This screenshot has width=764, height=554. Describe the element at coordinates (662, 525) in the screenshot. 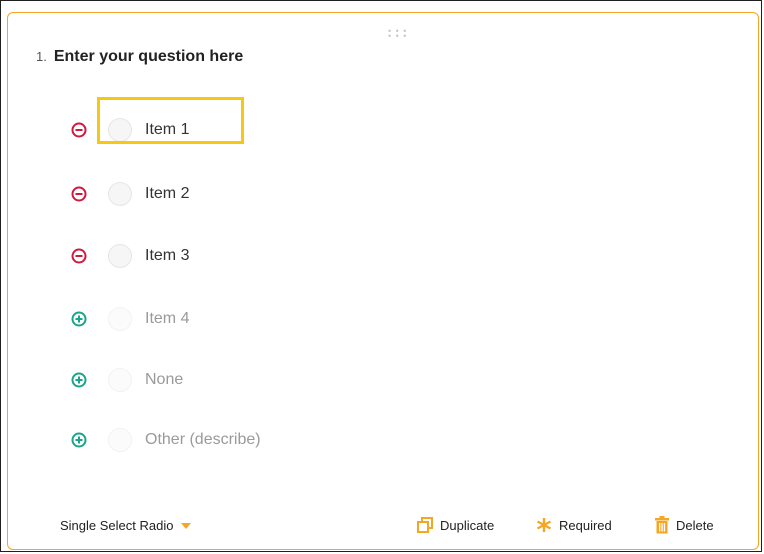

I see `trash-icon` at that location.